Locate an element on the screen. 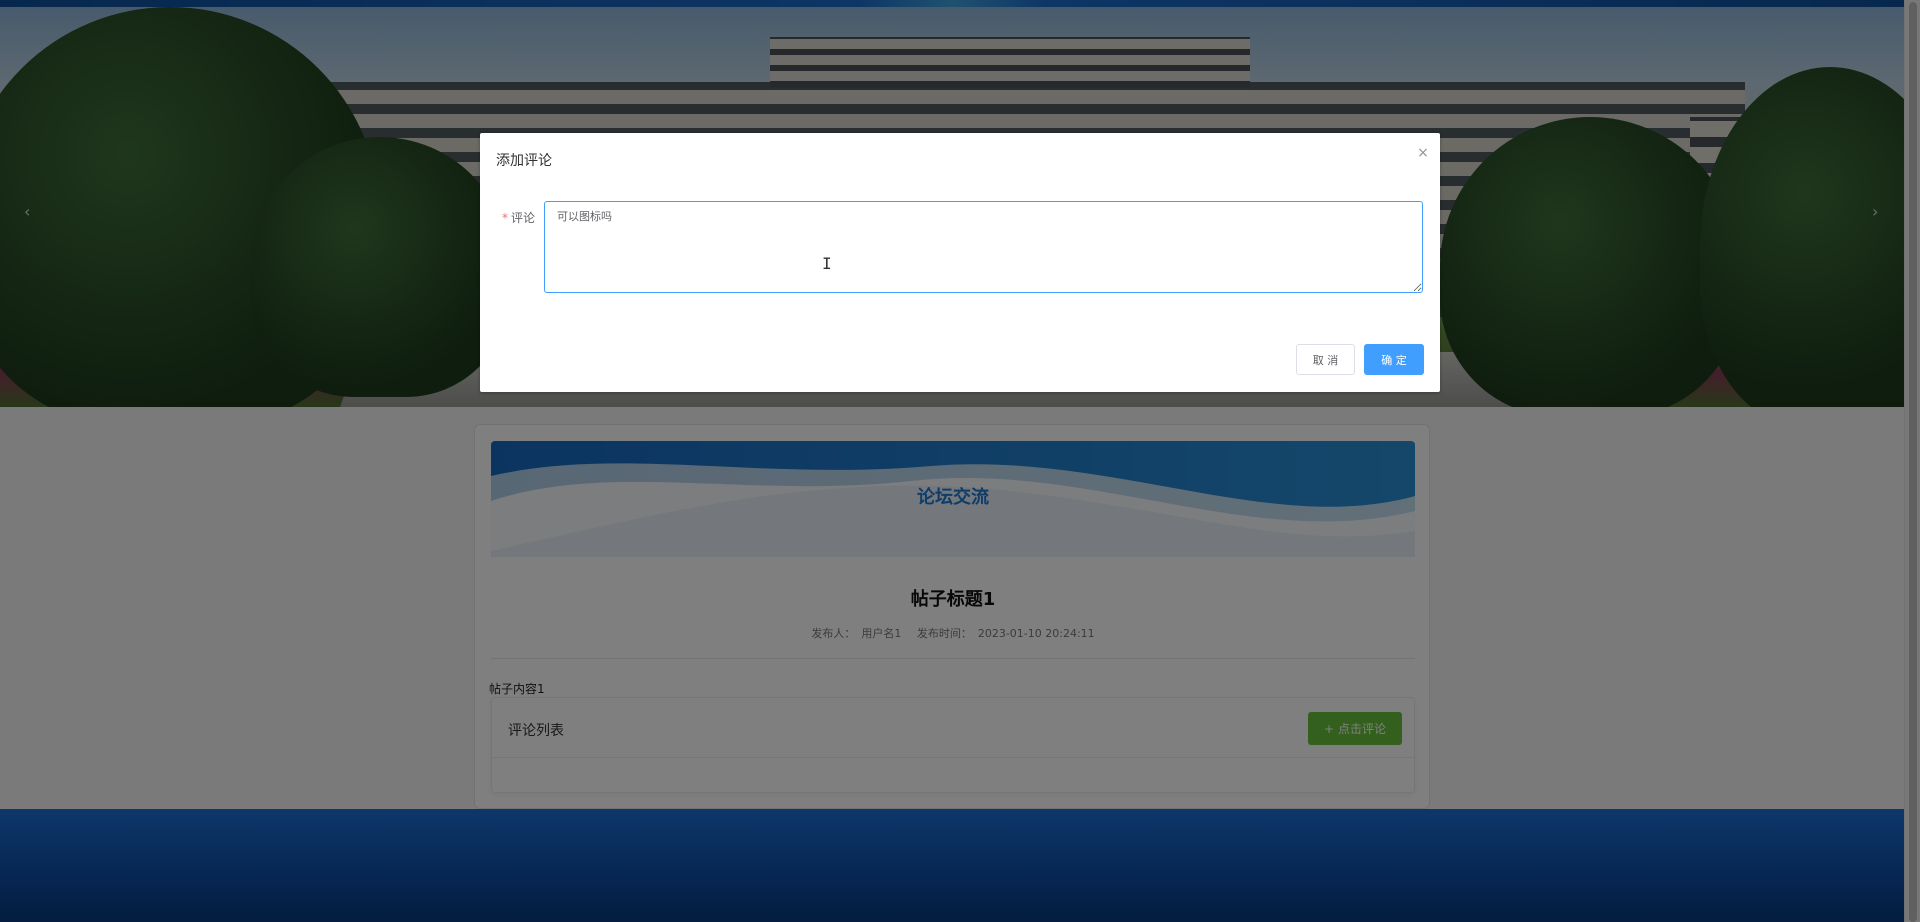 This screenshot has height=922, width=1920. required-mark: * is located at coordinates (505, 218).